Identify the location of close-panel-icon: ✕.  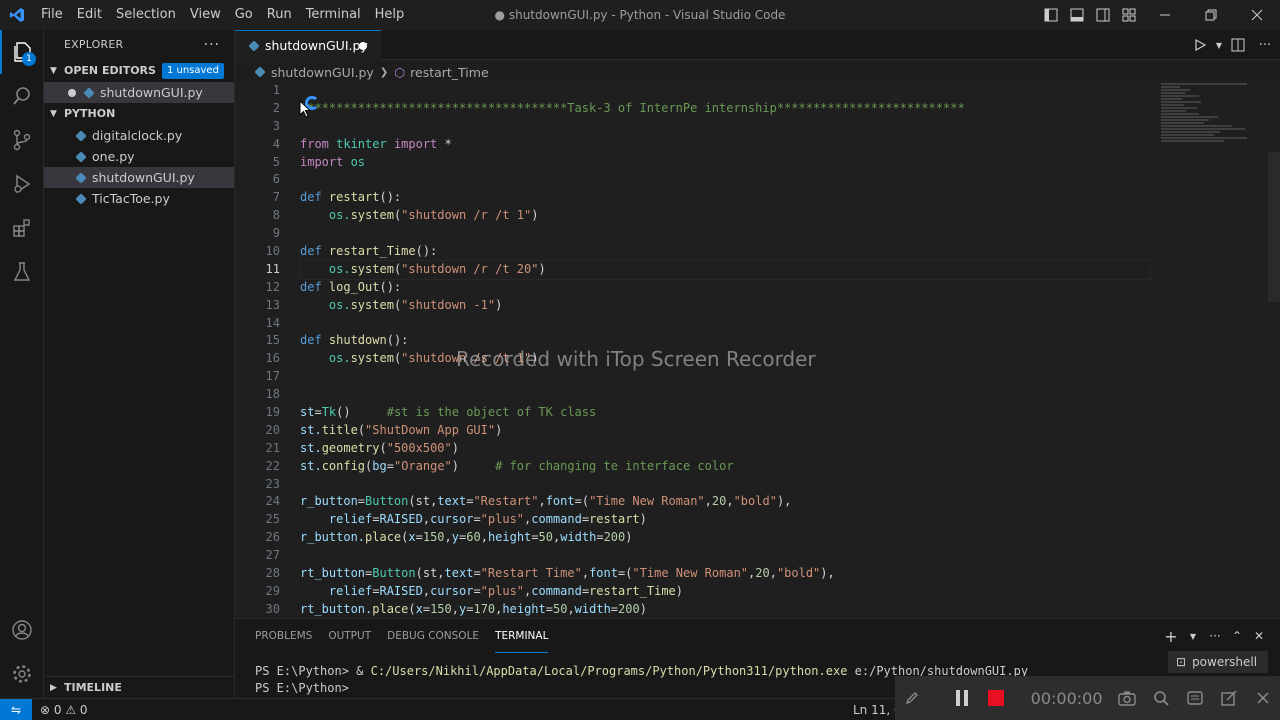
(1259, 636).